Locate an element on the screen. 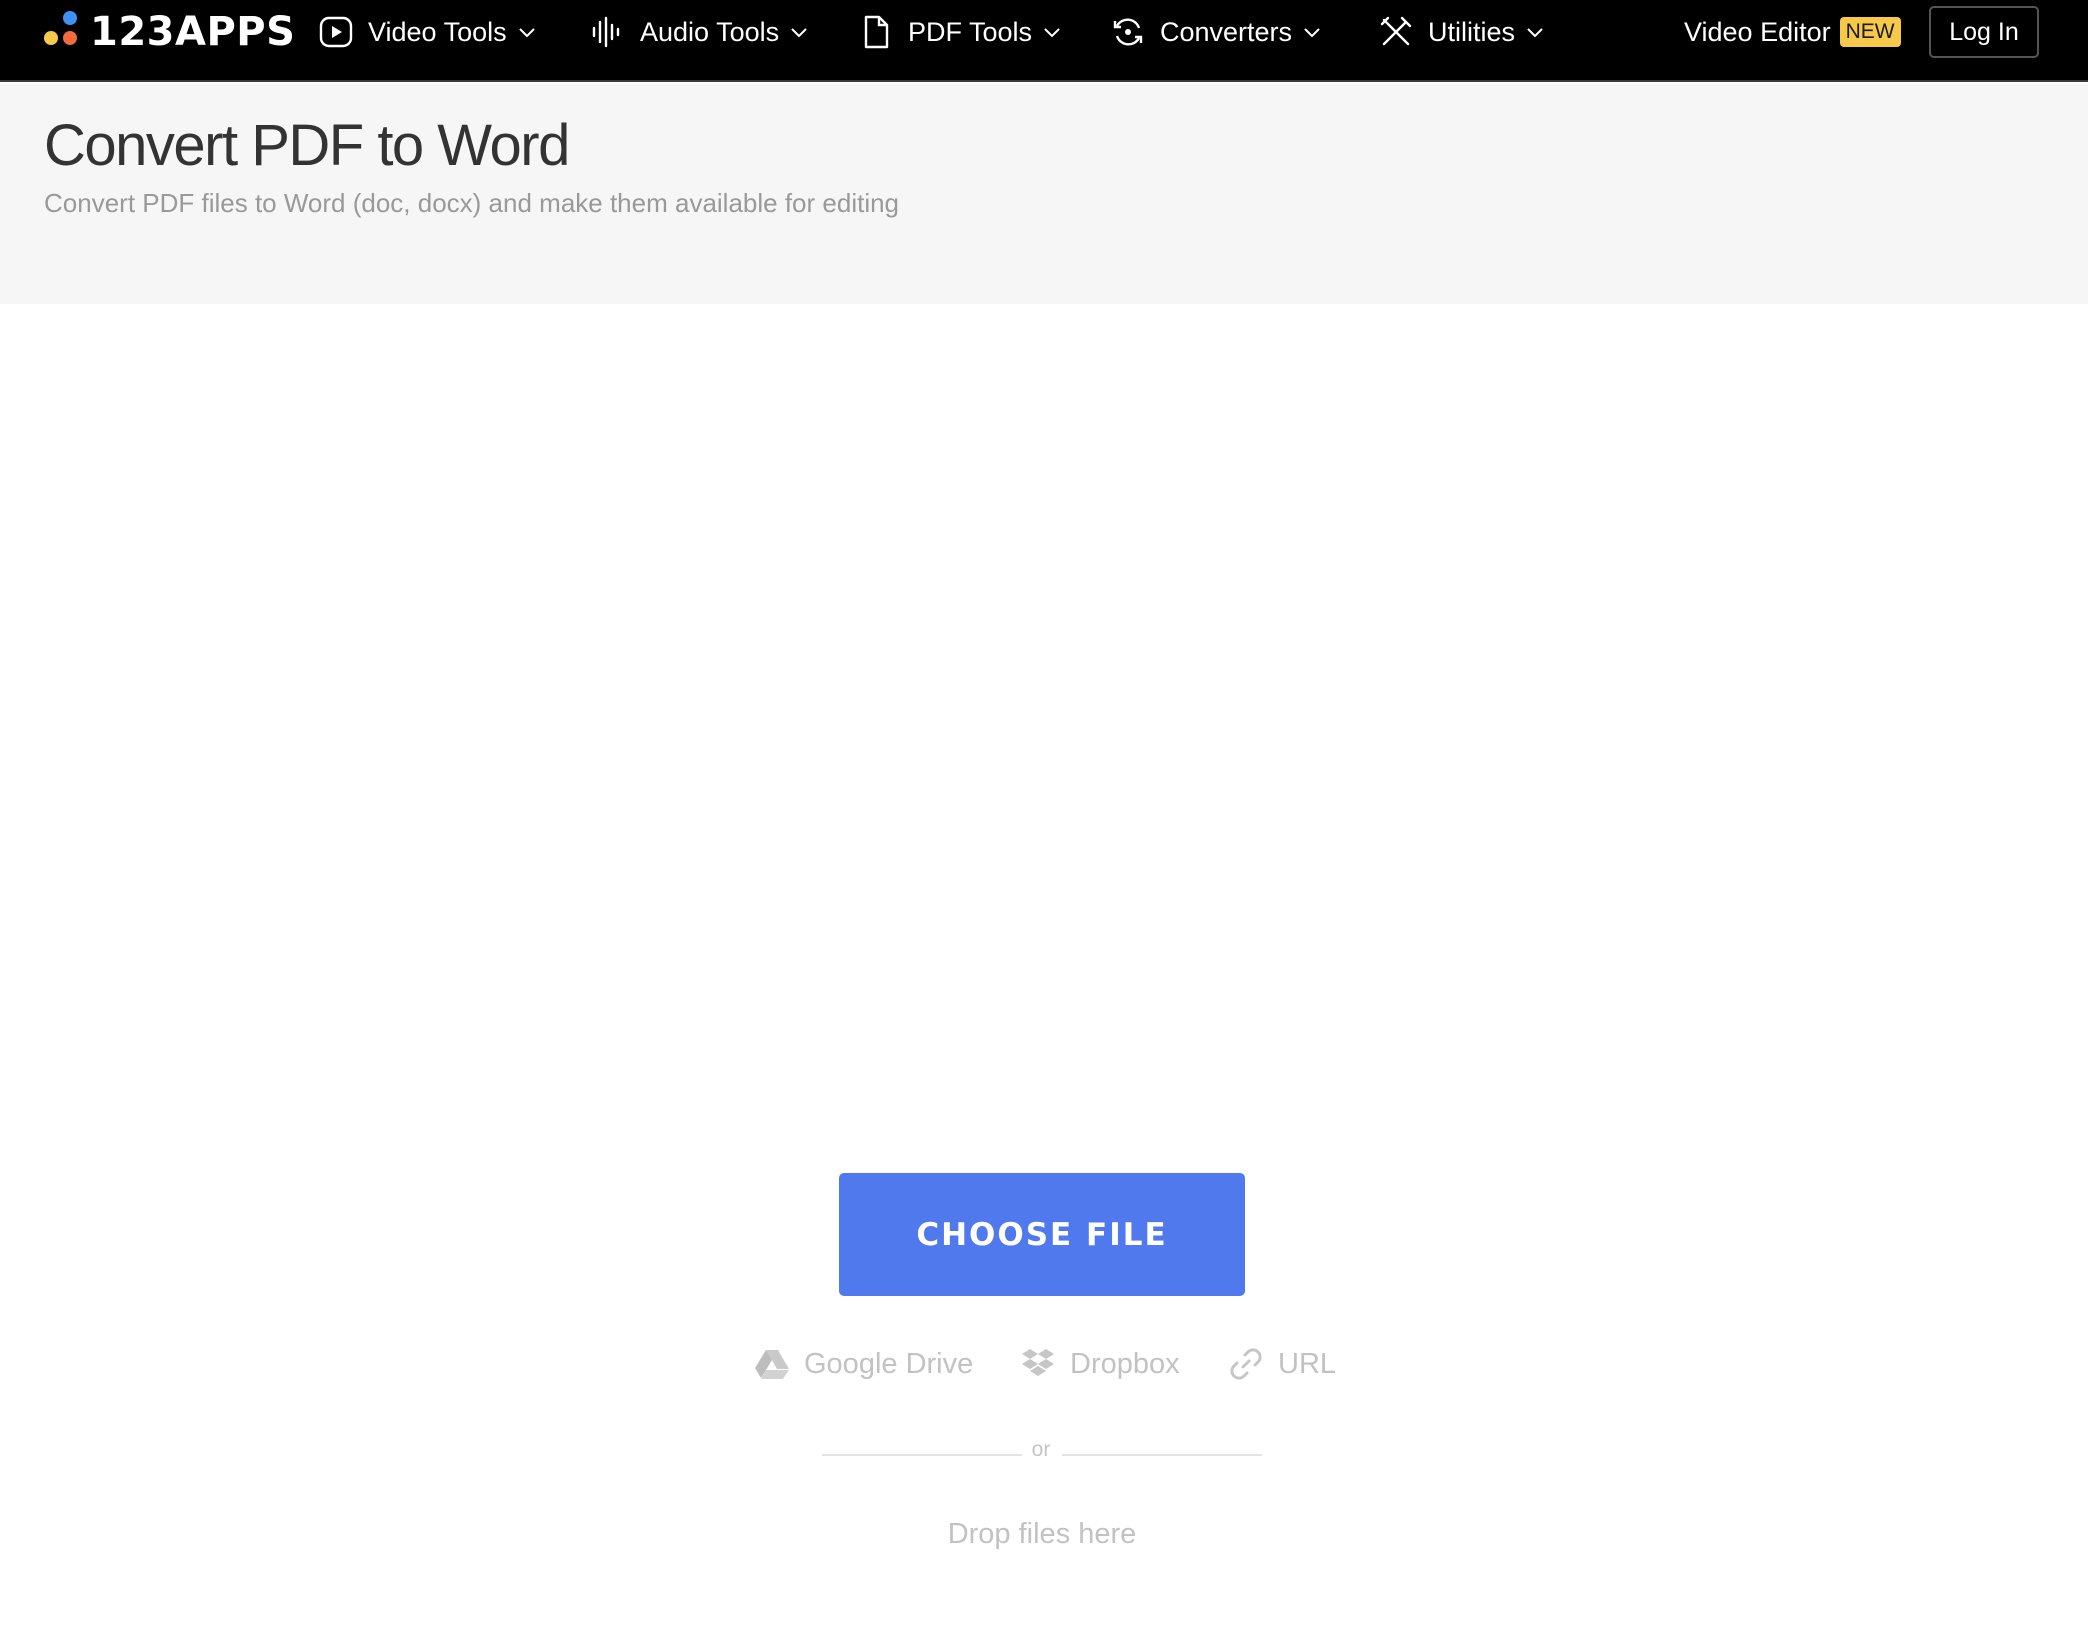 The image size is (2088, 1628). divider-left is located at coordinates (922, 1455).